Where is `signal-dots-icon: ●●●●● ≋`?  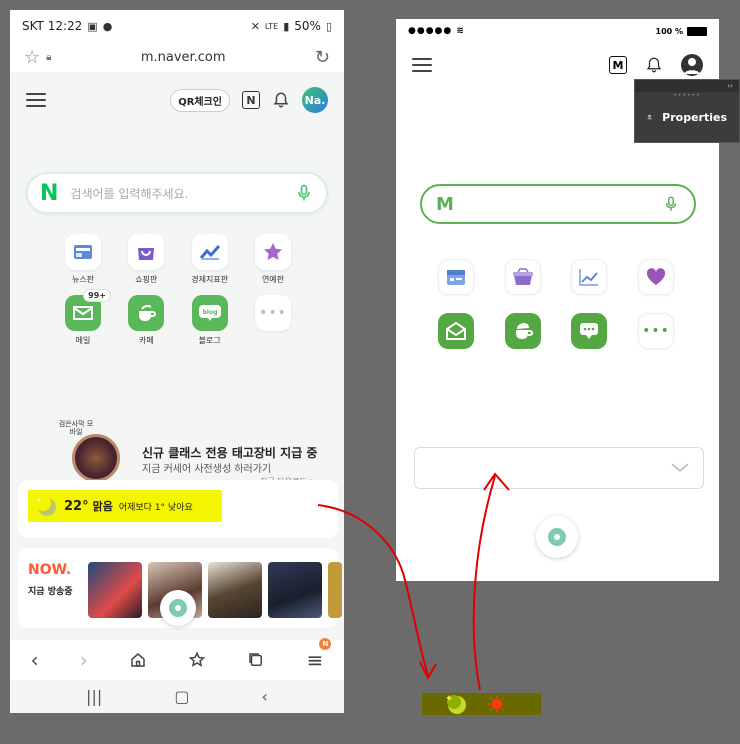 signal-dots-icon: ●●●●● ≋ is located at coordinates (436, 31).